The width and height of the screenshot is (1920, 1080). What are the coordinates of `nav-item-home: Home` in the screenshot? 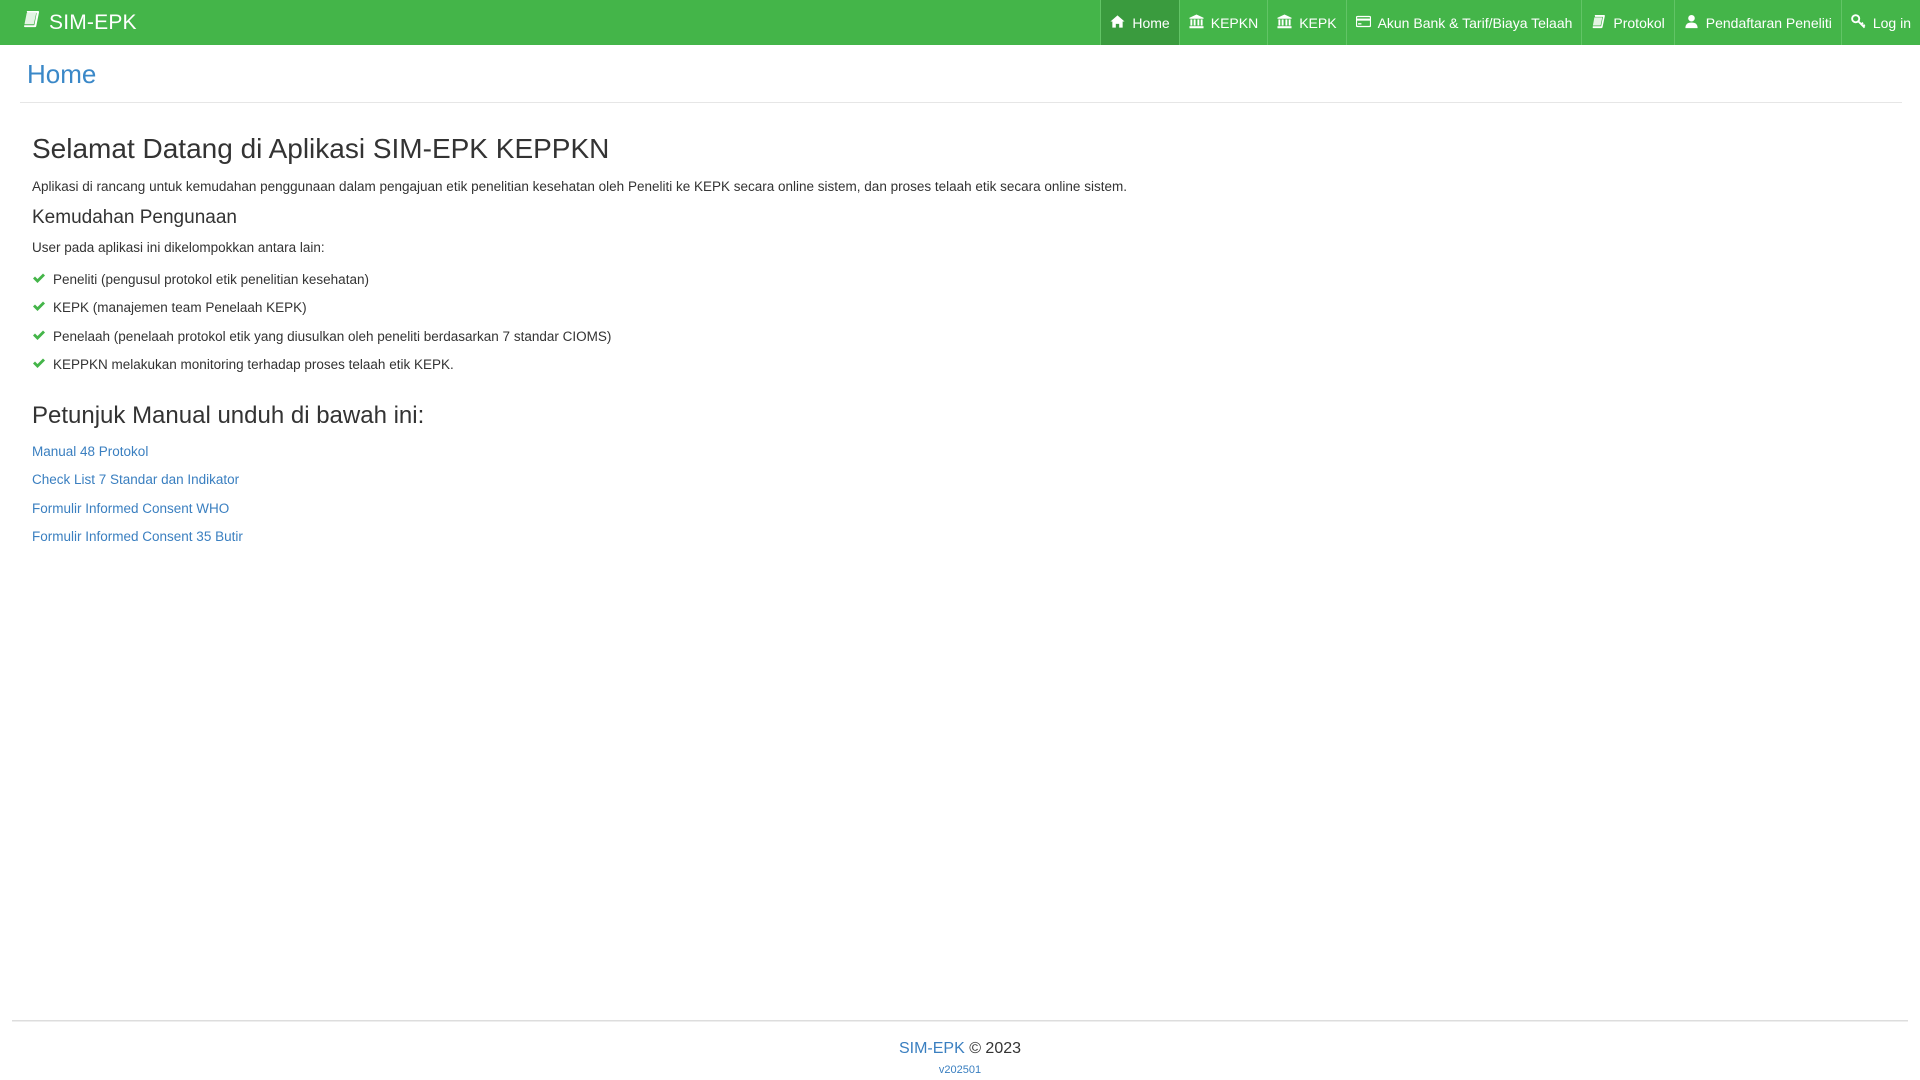 It's located at (1139, 22).